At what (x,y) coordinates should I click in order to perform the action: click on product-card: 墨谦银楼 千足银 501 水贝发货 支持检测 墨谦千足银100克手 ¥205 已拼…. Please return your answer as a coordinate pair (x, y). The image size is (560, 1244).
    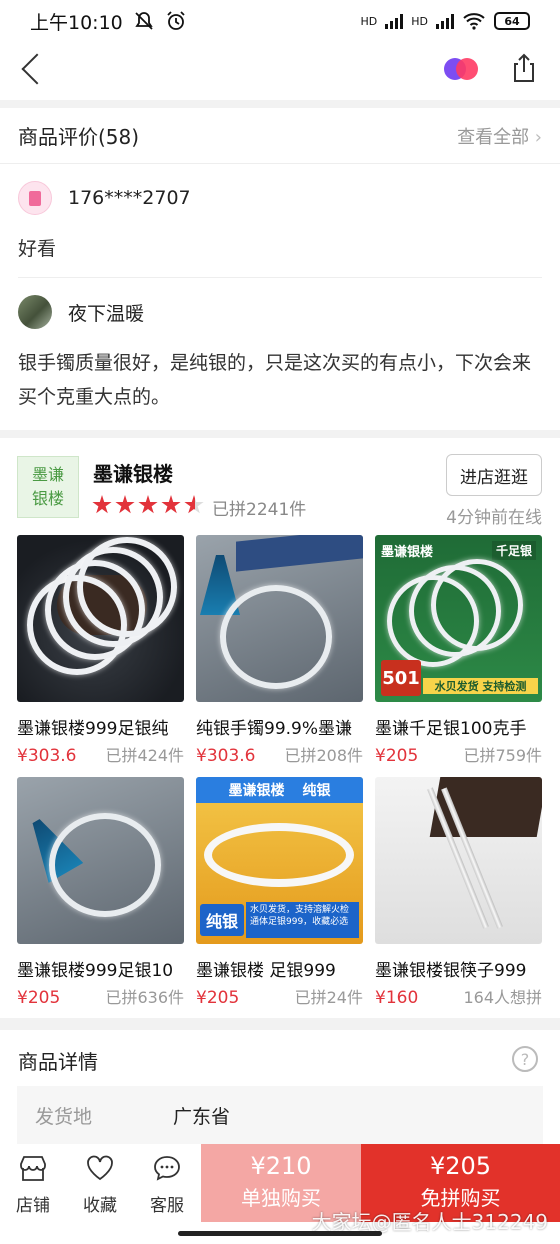
    Looking at the image, I should click on (458, 650).